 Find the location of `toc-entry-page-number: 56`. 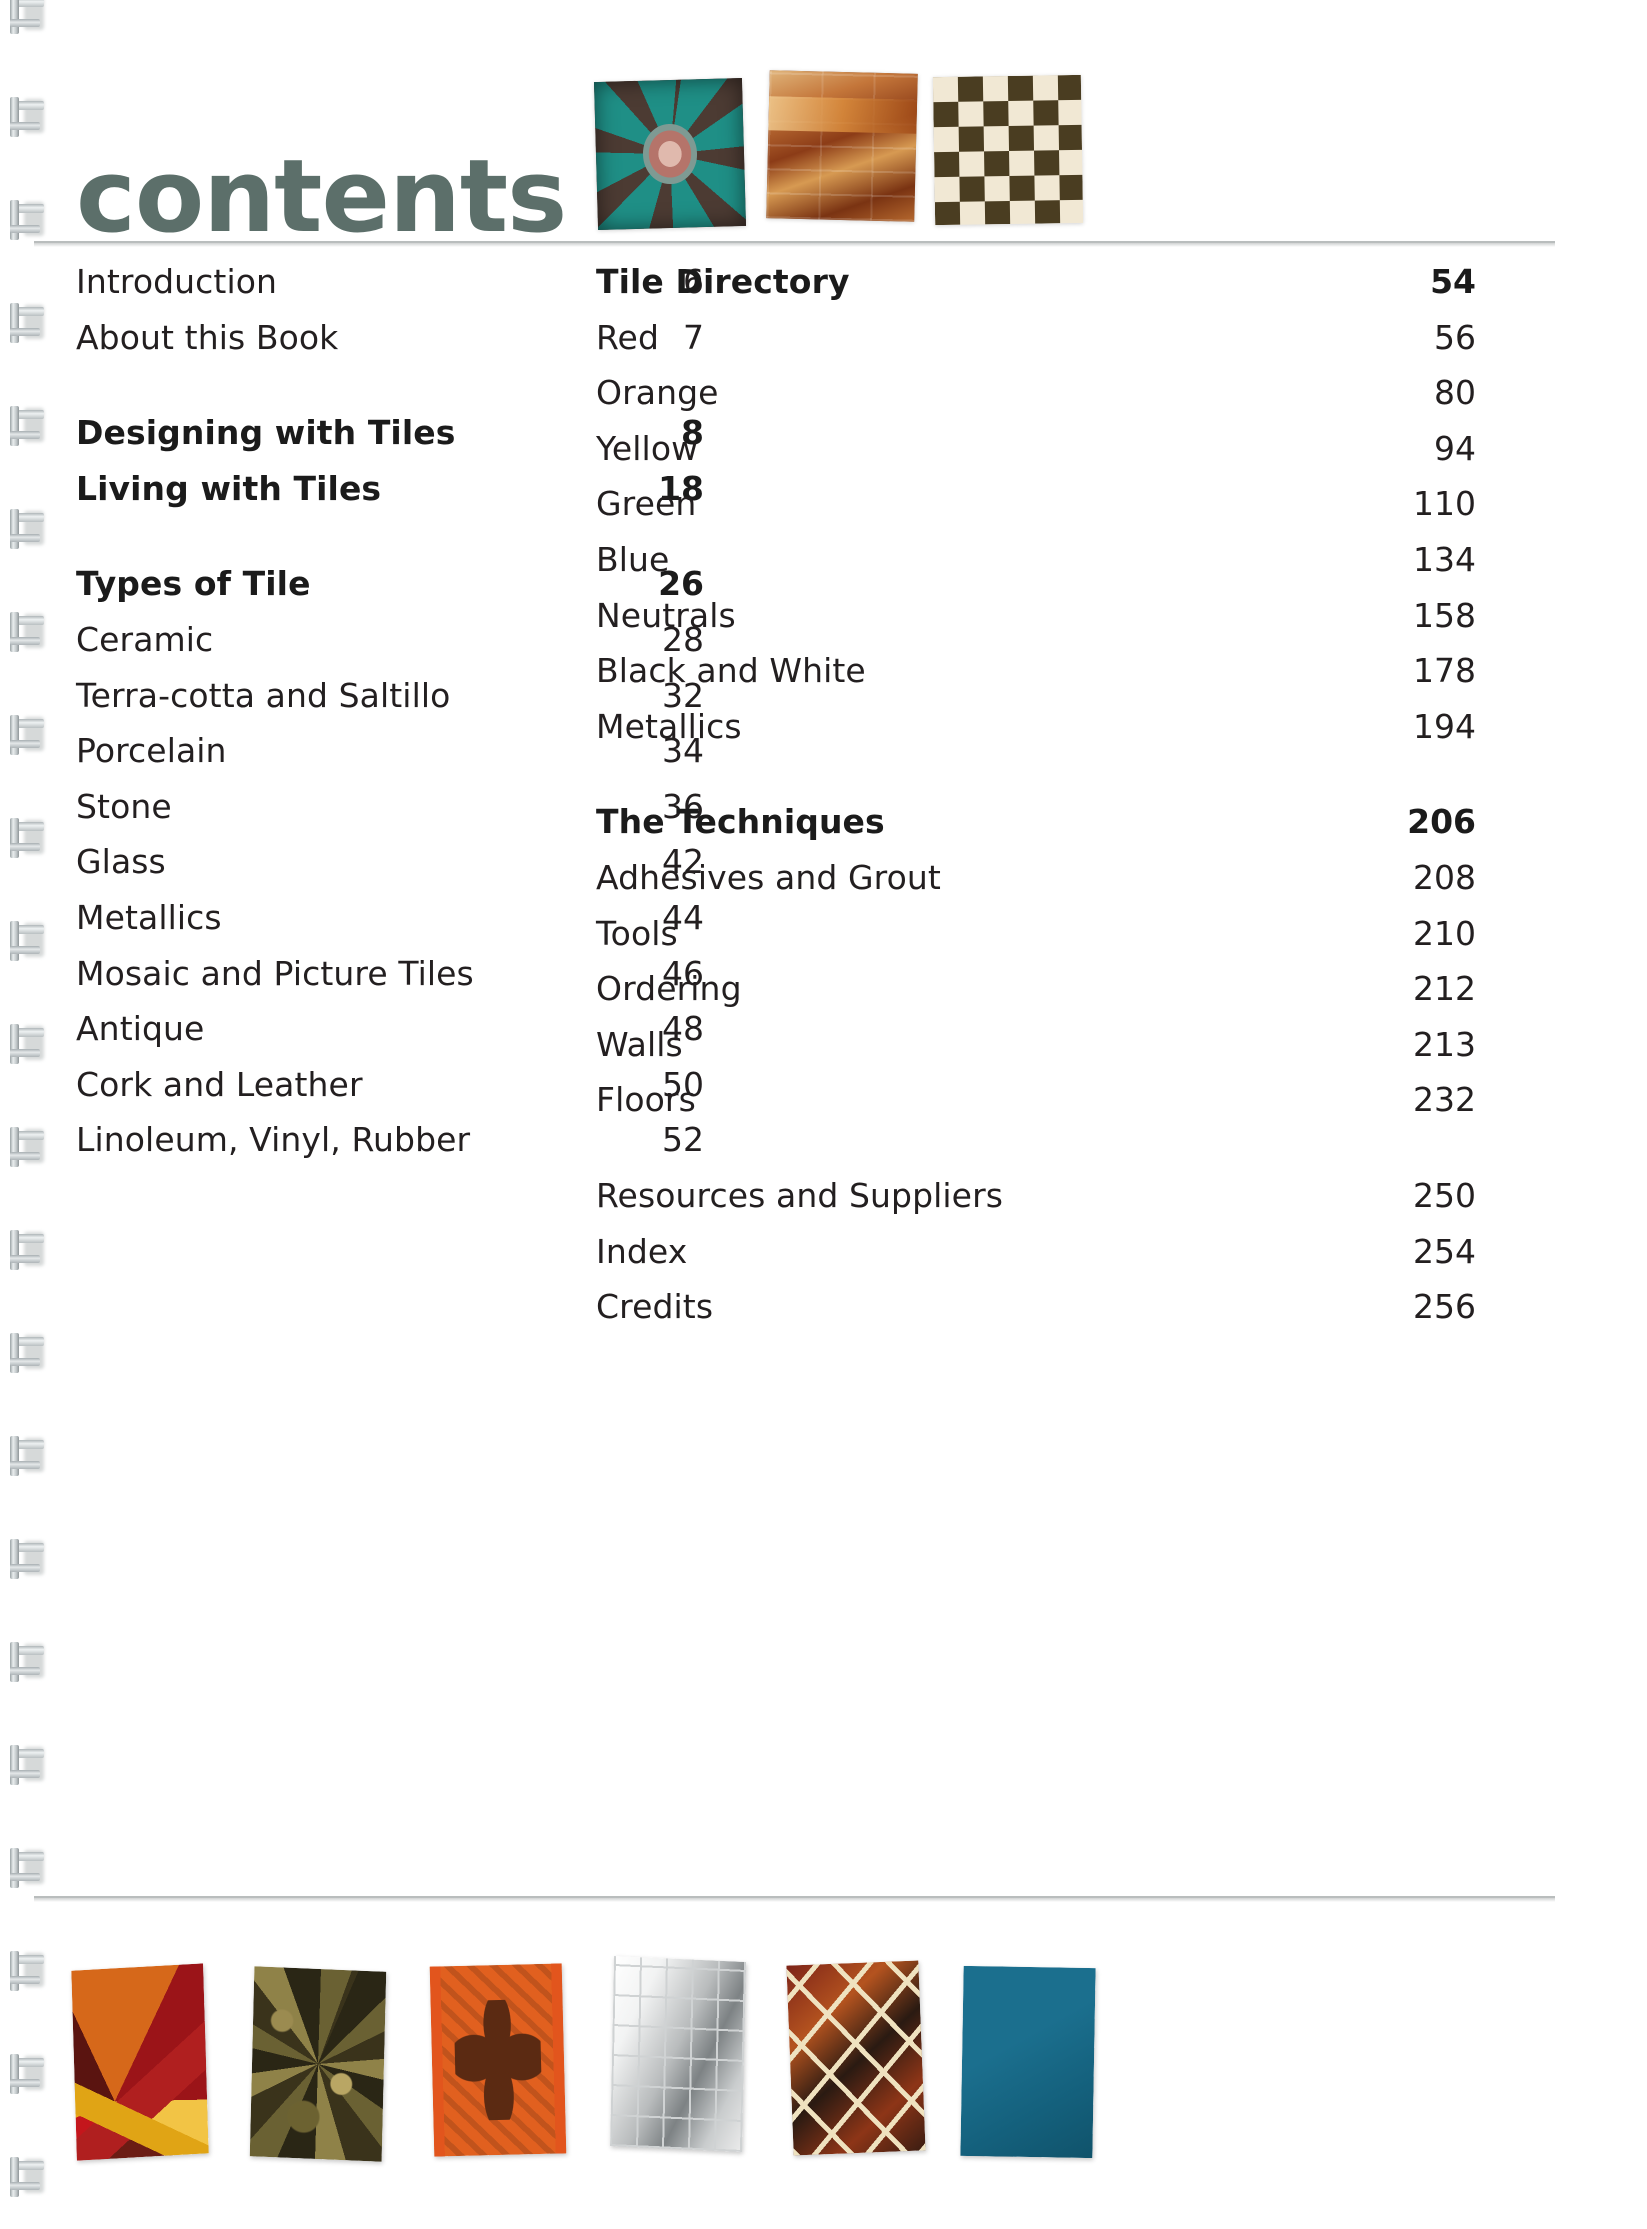

toc-entry-page-number: 56 is located at coordinates (1455, 337).